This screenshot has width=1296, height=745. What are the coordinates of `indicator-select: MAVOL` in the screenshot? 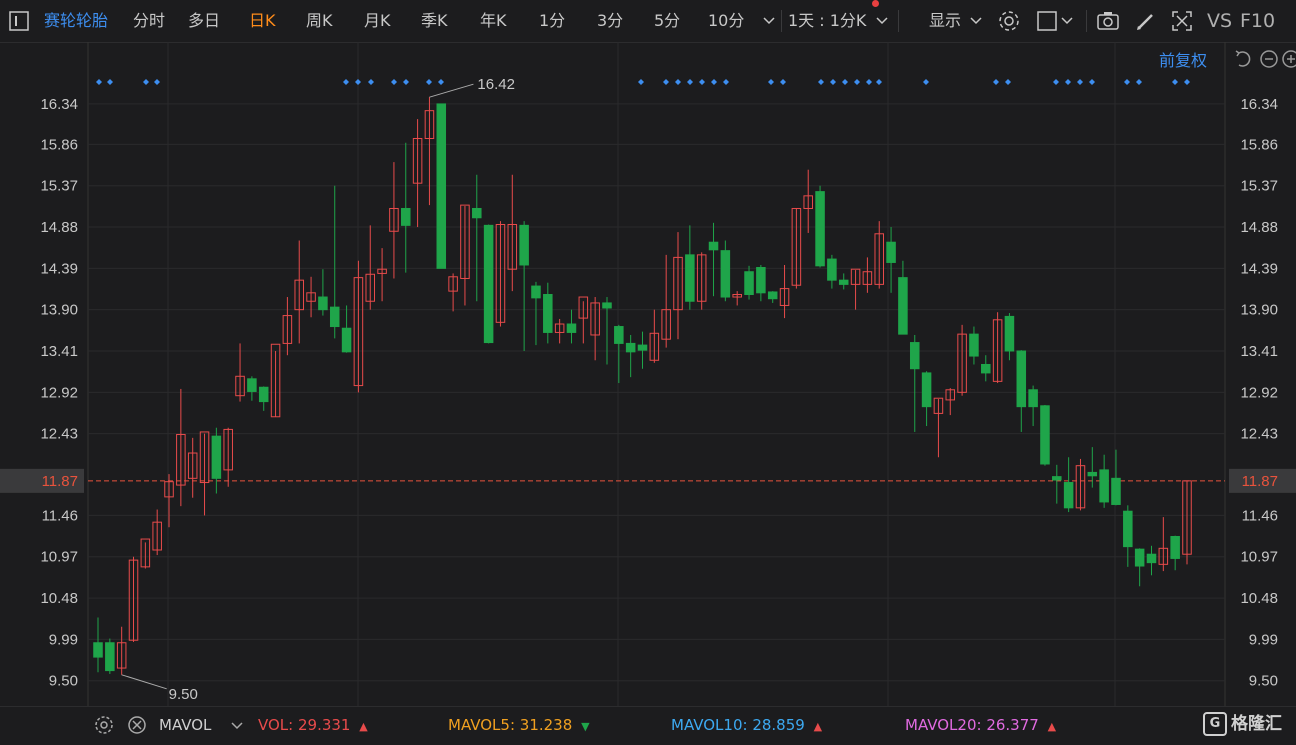 It's located at (185, 725).